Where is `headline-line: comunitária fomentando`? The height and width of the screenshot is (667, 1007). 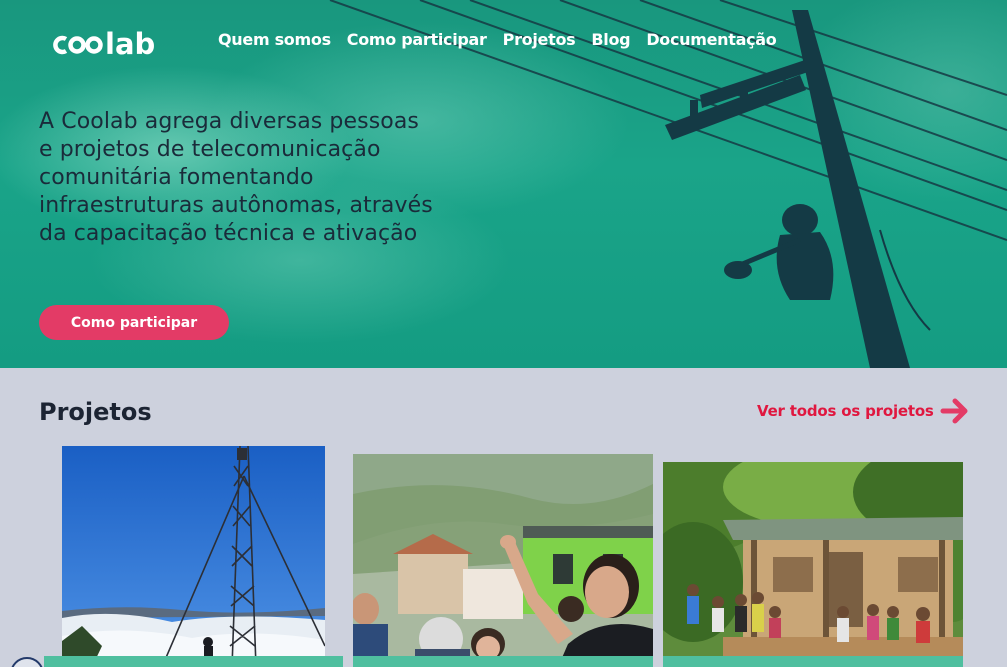 headline-line: comunitária fomentando is located at coordinates (176, 177).